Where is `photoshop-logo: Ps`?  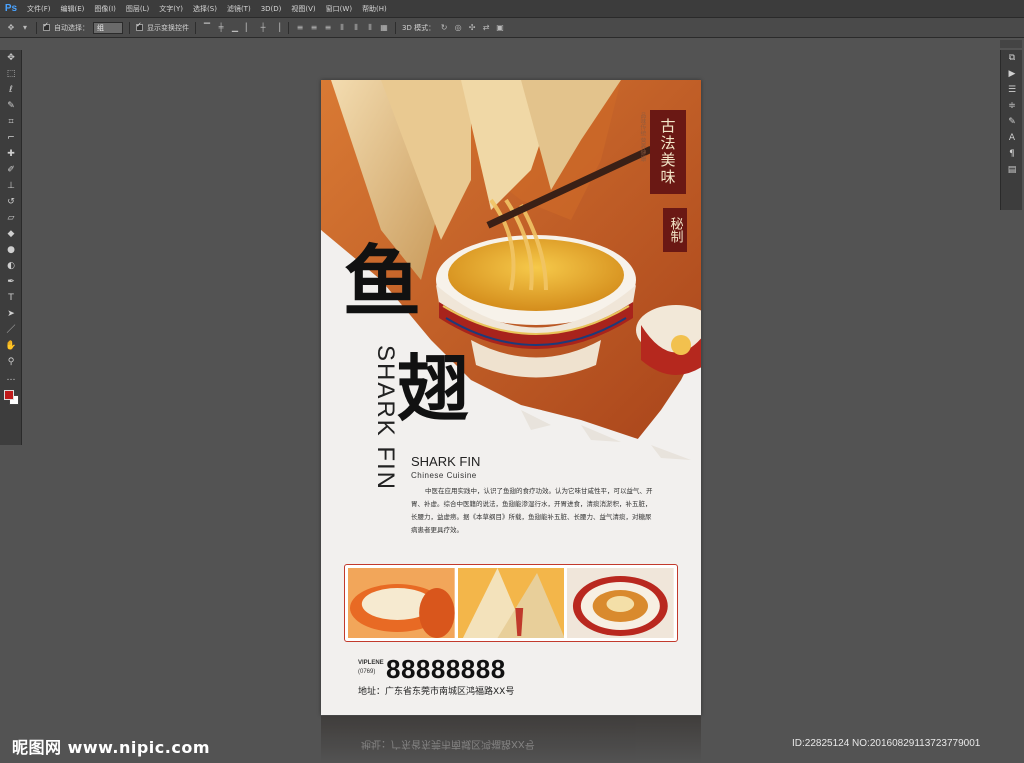
photoshop-logo: Ps is located at coordinates (11, 8).